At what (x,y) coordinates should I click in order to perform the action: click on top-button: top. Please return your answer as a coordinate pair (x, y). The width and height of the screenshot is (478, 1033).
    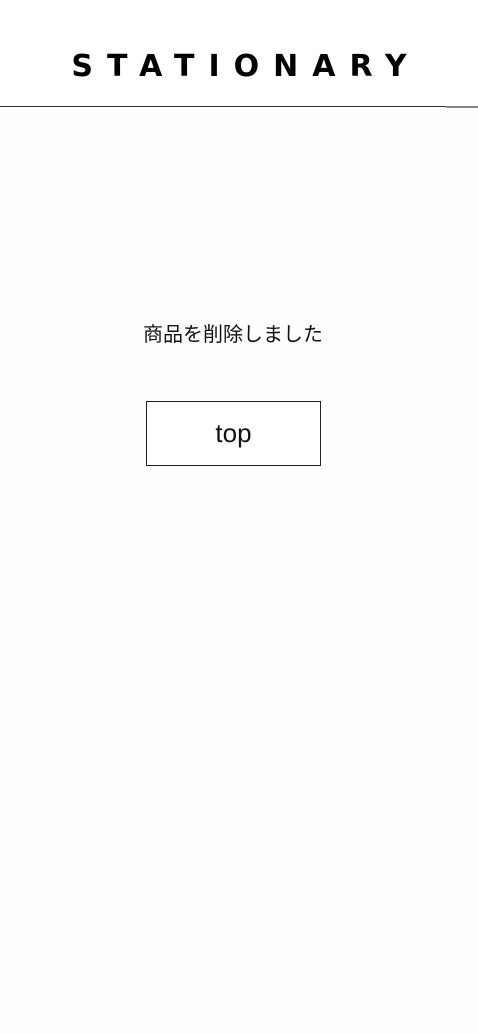
    Looking at the image, I should click on (233, 433).